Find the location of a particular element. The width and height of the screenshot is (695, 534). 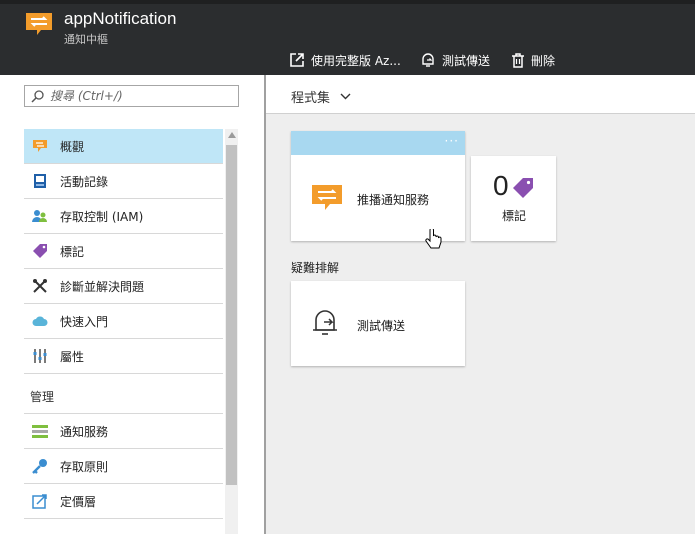

push-tile-label: 推播通知服務 is located at coordinates (393, 200).